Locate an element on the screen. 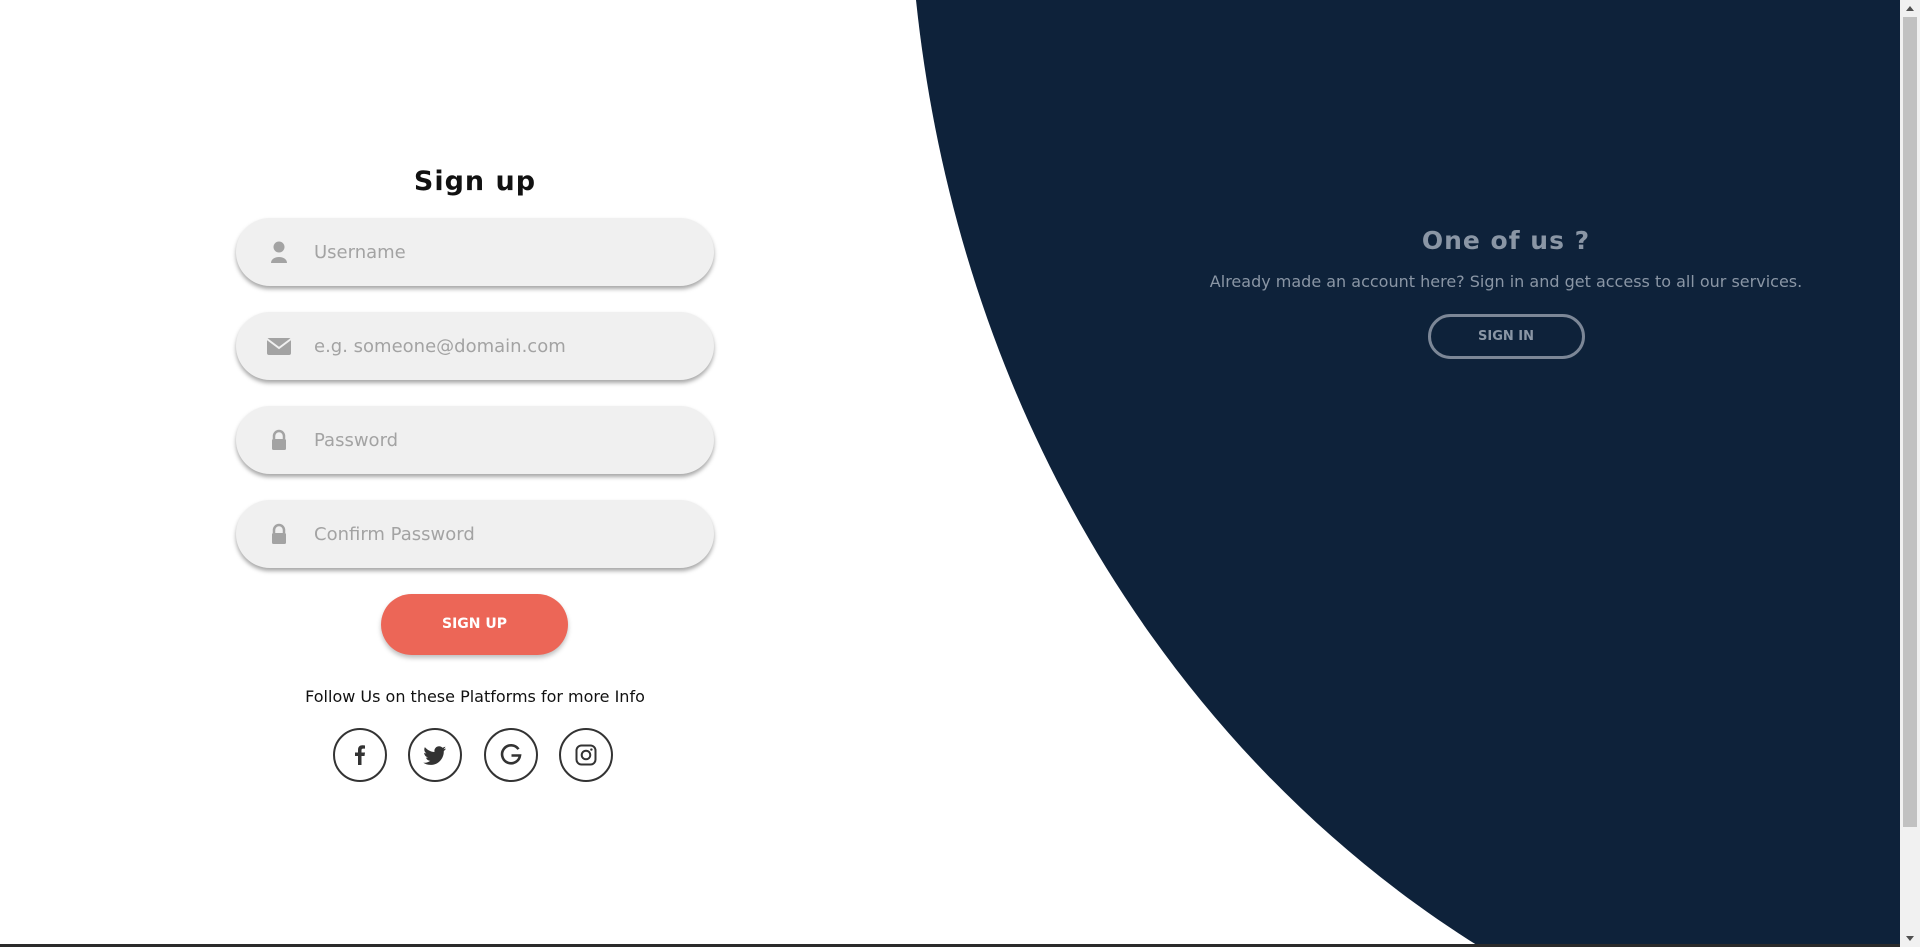  email-input is located at coordinates (504, 346).